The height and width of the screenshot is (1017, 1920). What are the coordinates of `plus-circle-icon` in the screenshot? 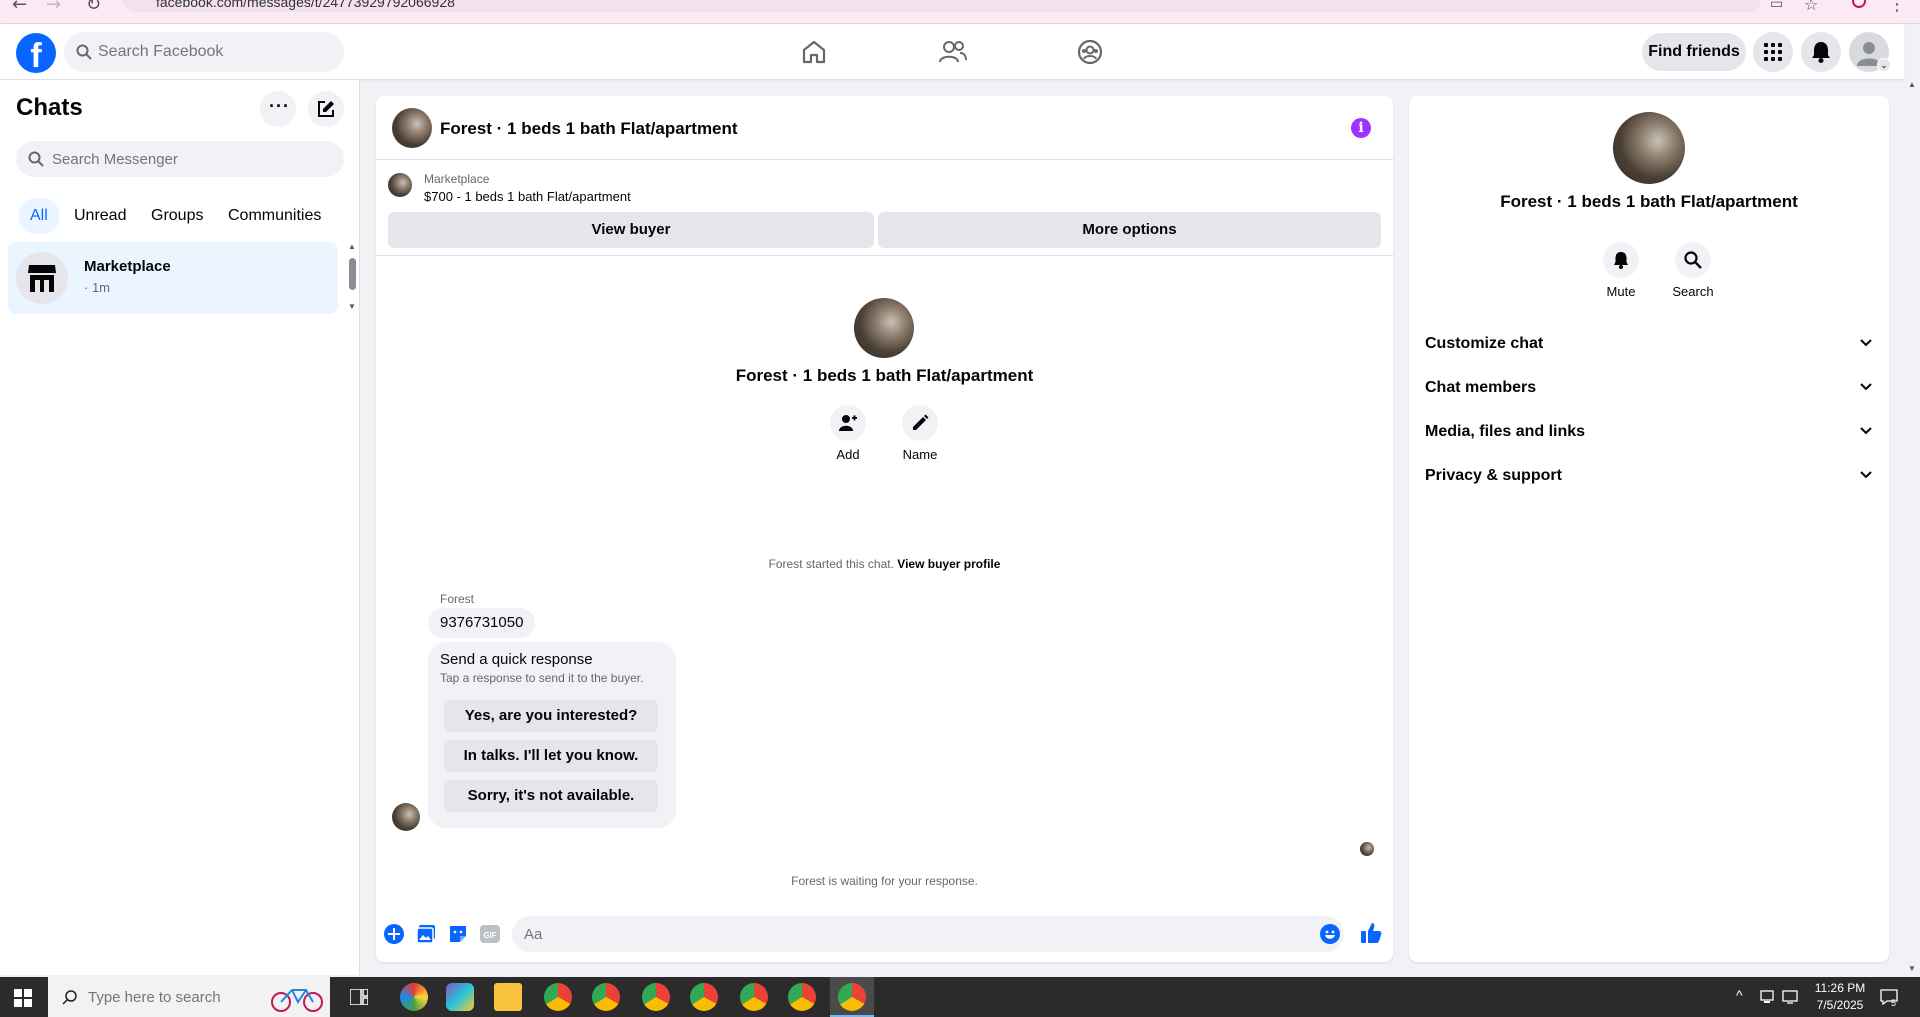 It's located at (394, 934).